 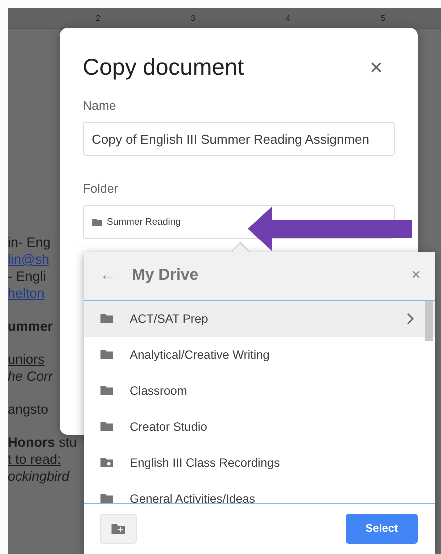 I want to click on document-text: ockingbird, so click(x=39, y=476).